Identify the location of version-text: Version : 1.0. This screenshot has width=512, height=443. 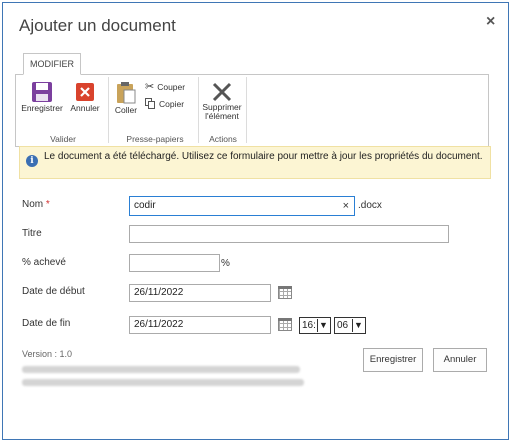
(47, 354).